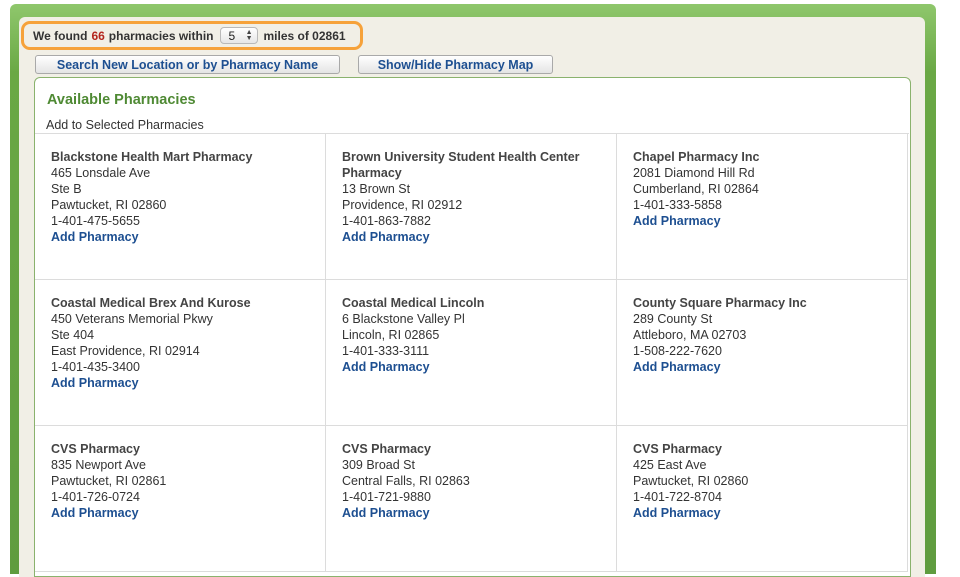 Image resolution: width=960 pixels, height=577 pixels. I want to click on pharmacy-address-line: 1-508-222-7620, so click(677, 351).